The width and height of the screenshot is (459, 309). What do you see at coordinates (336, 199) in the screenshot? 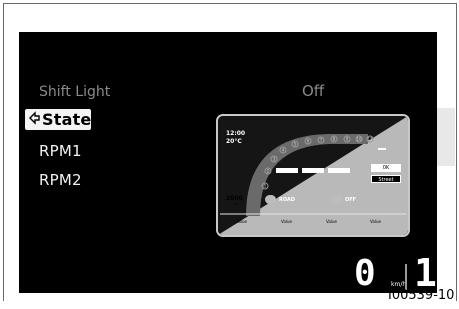
I see `abs-icon` at bounding box center [336, 199].